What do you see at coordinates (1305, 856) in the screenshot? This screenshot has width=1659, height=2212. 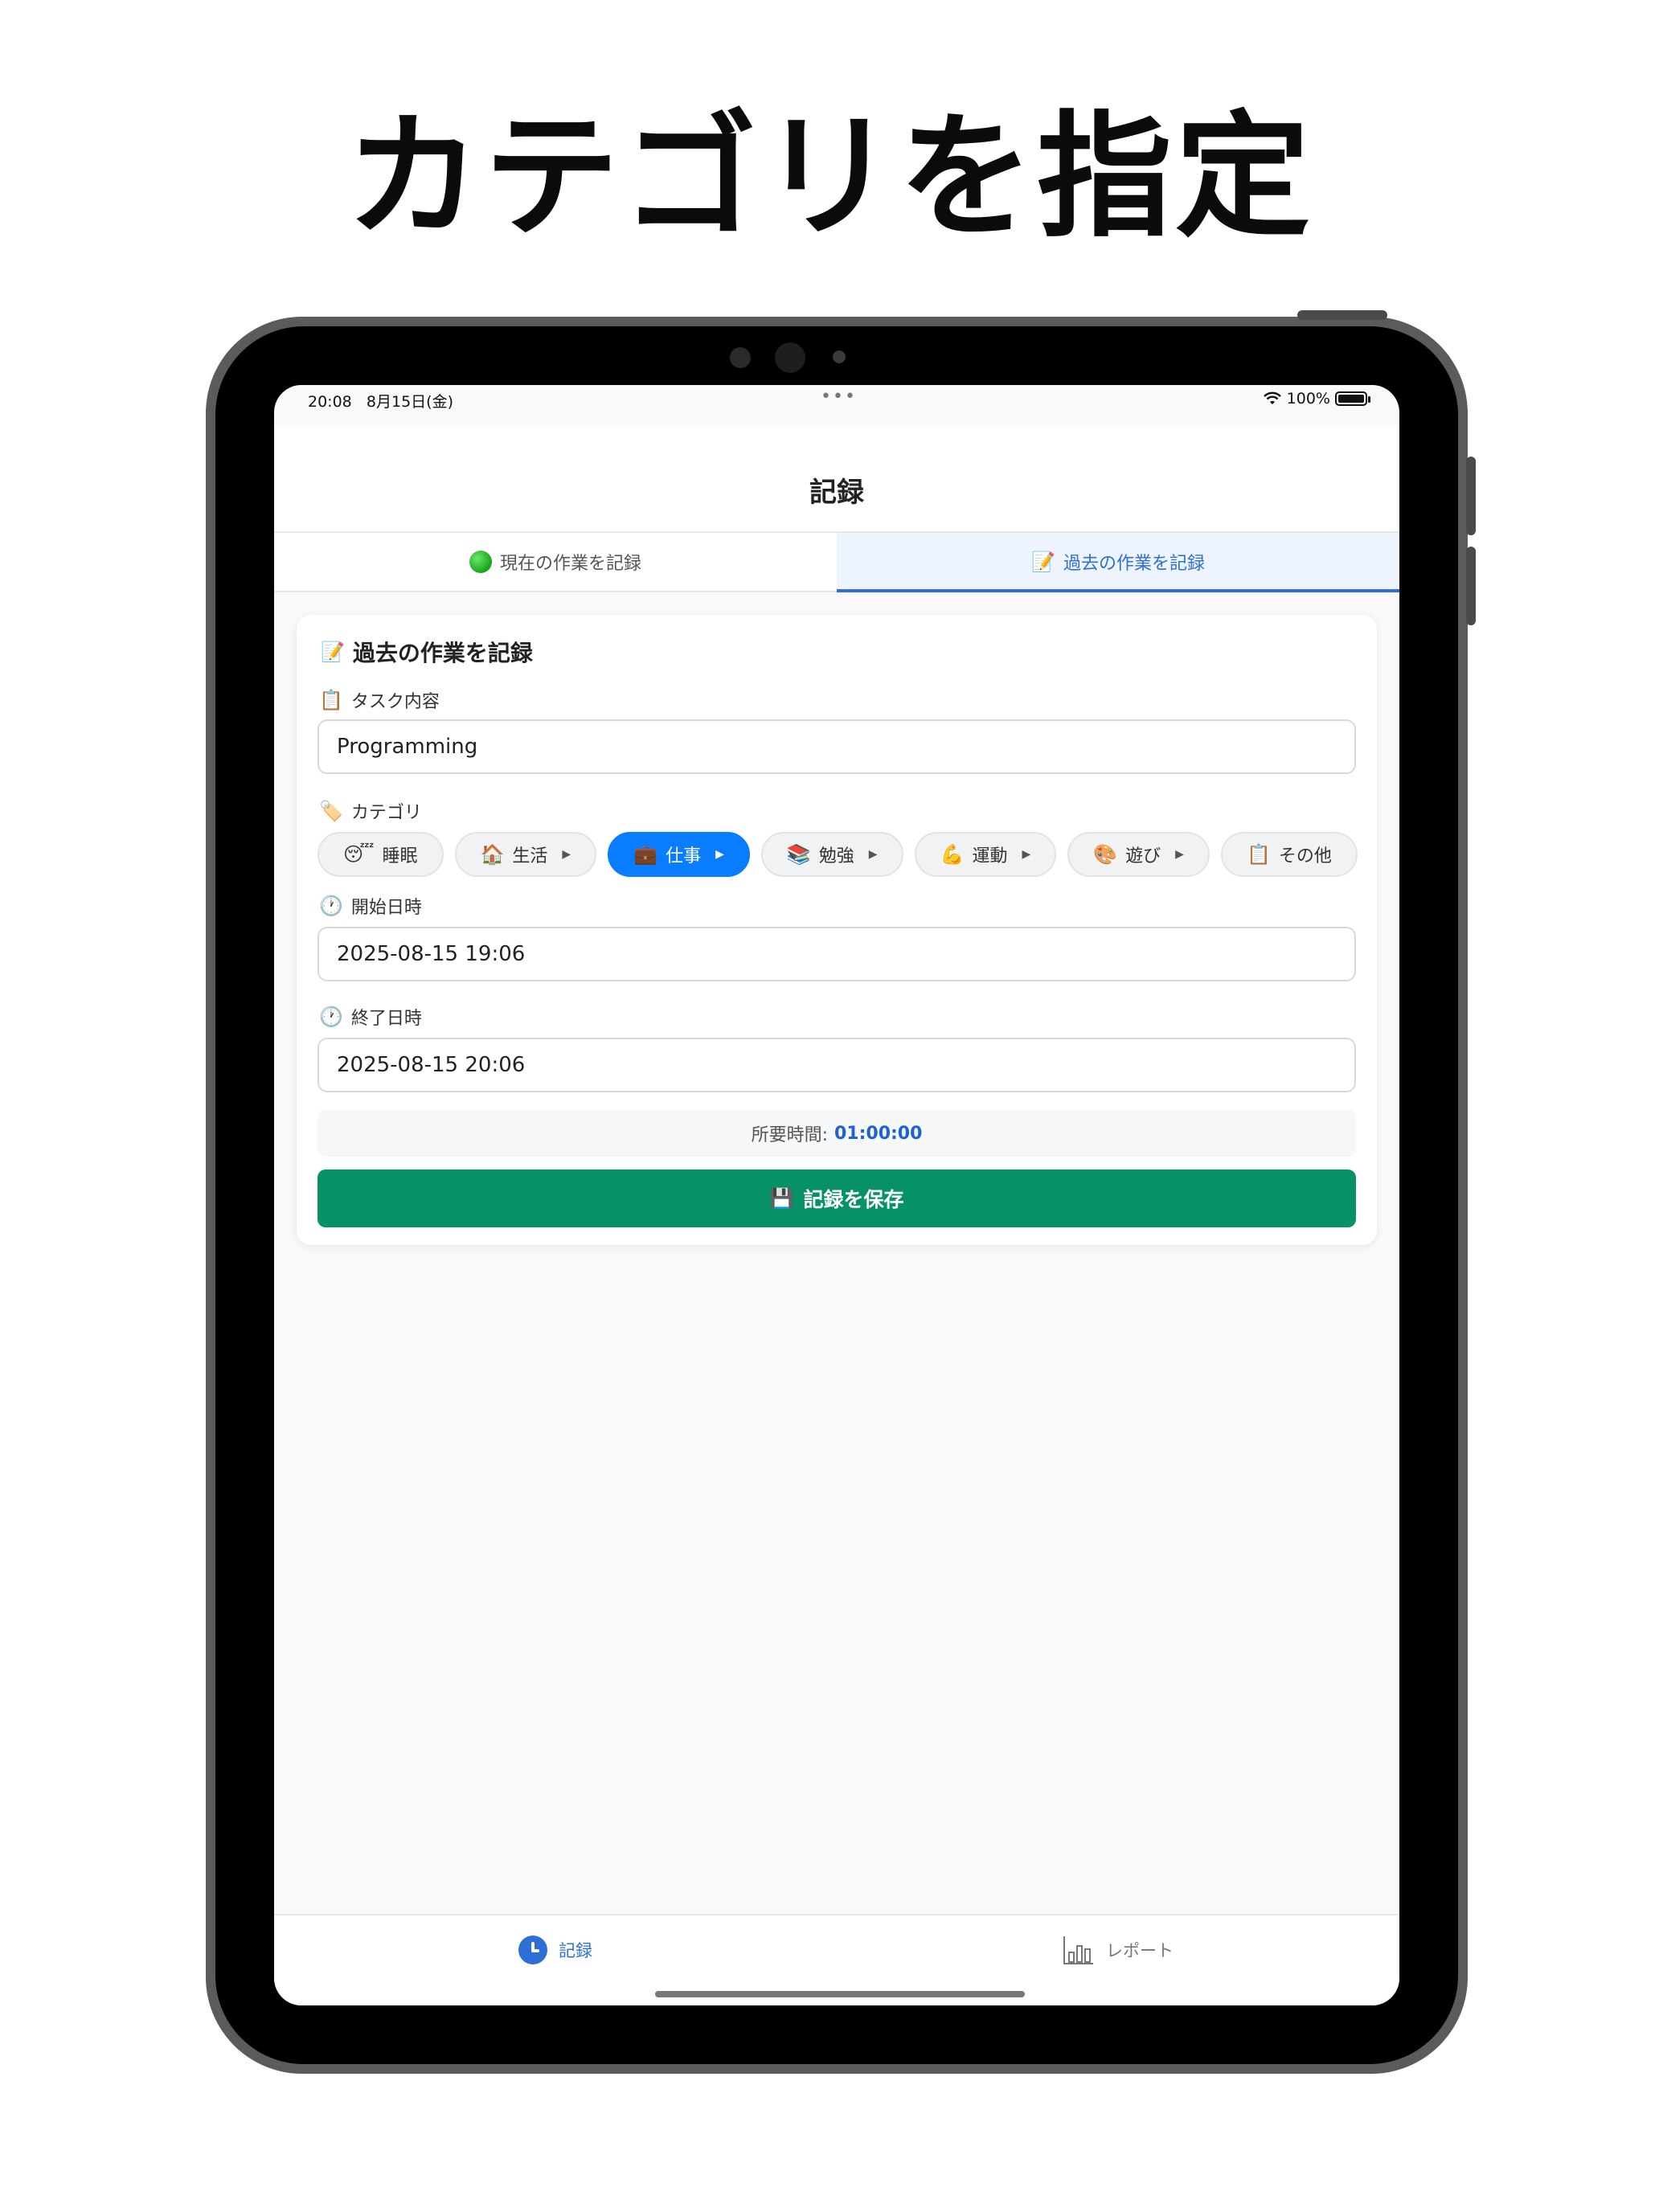 I see `category-chip-label: その他` at bounding box center [1305, 856].